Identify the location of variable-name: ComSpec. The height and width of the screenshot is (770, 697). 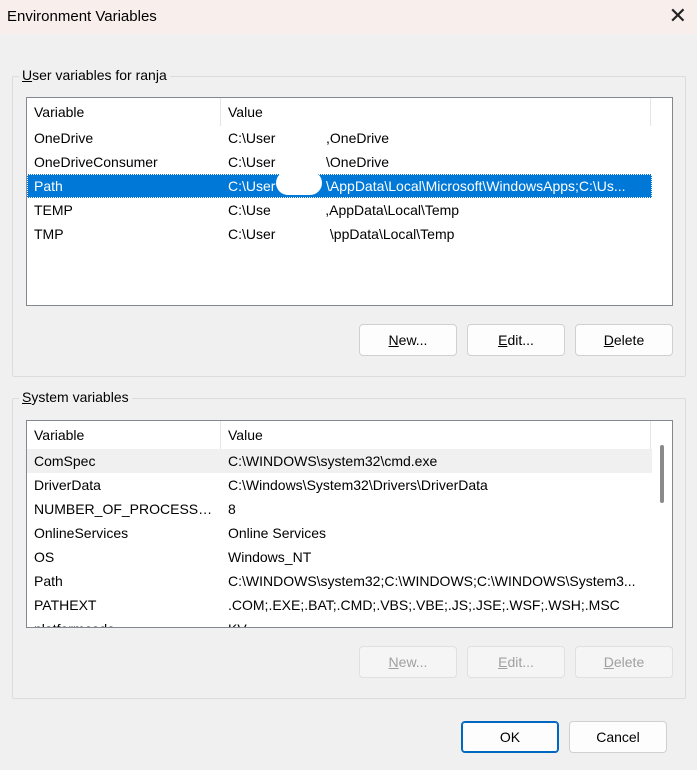
(65, 461).